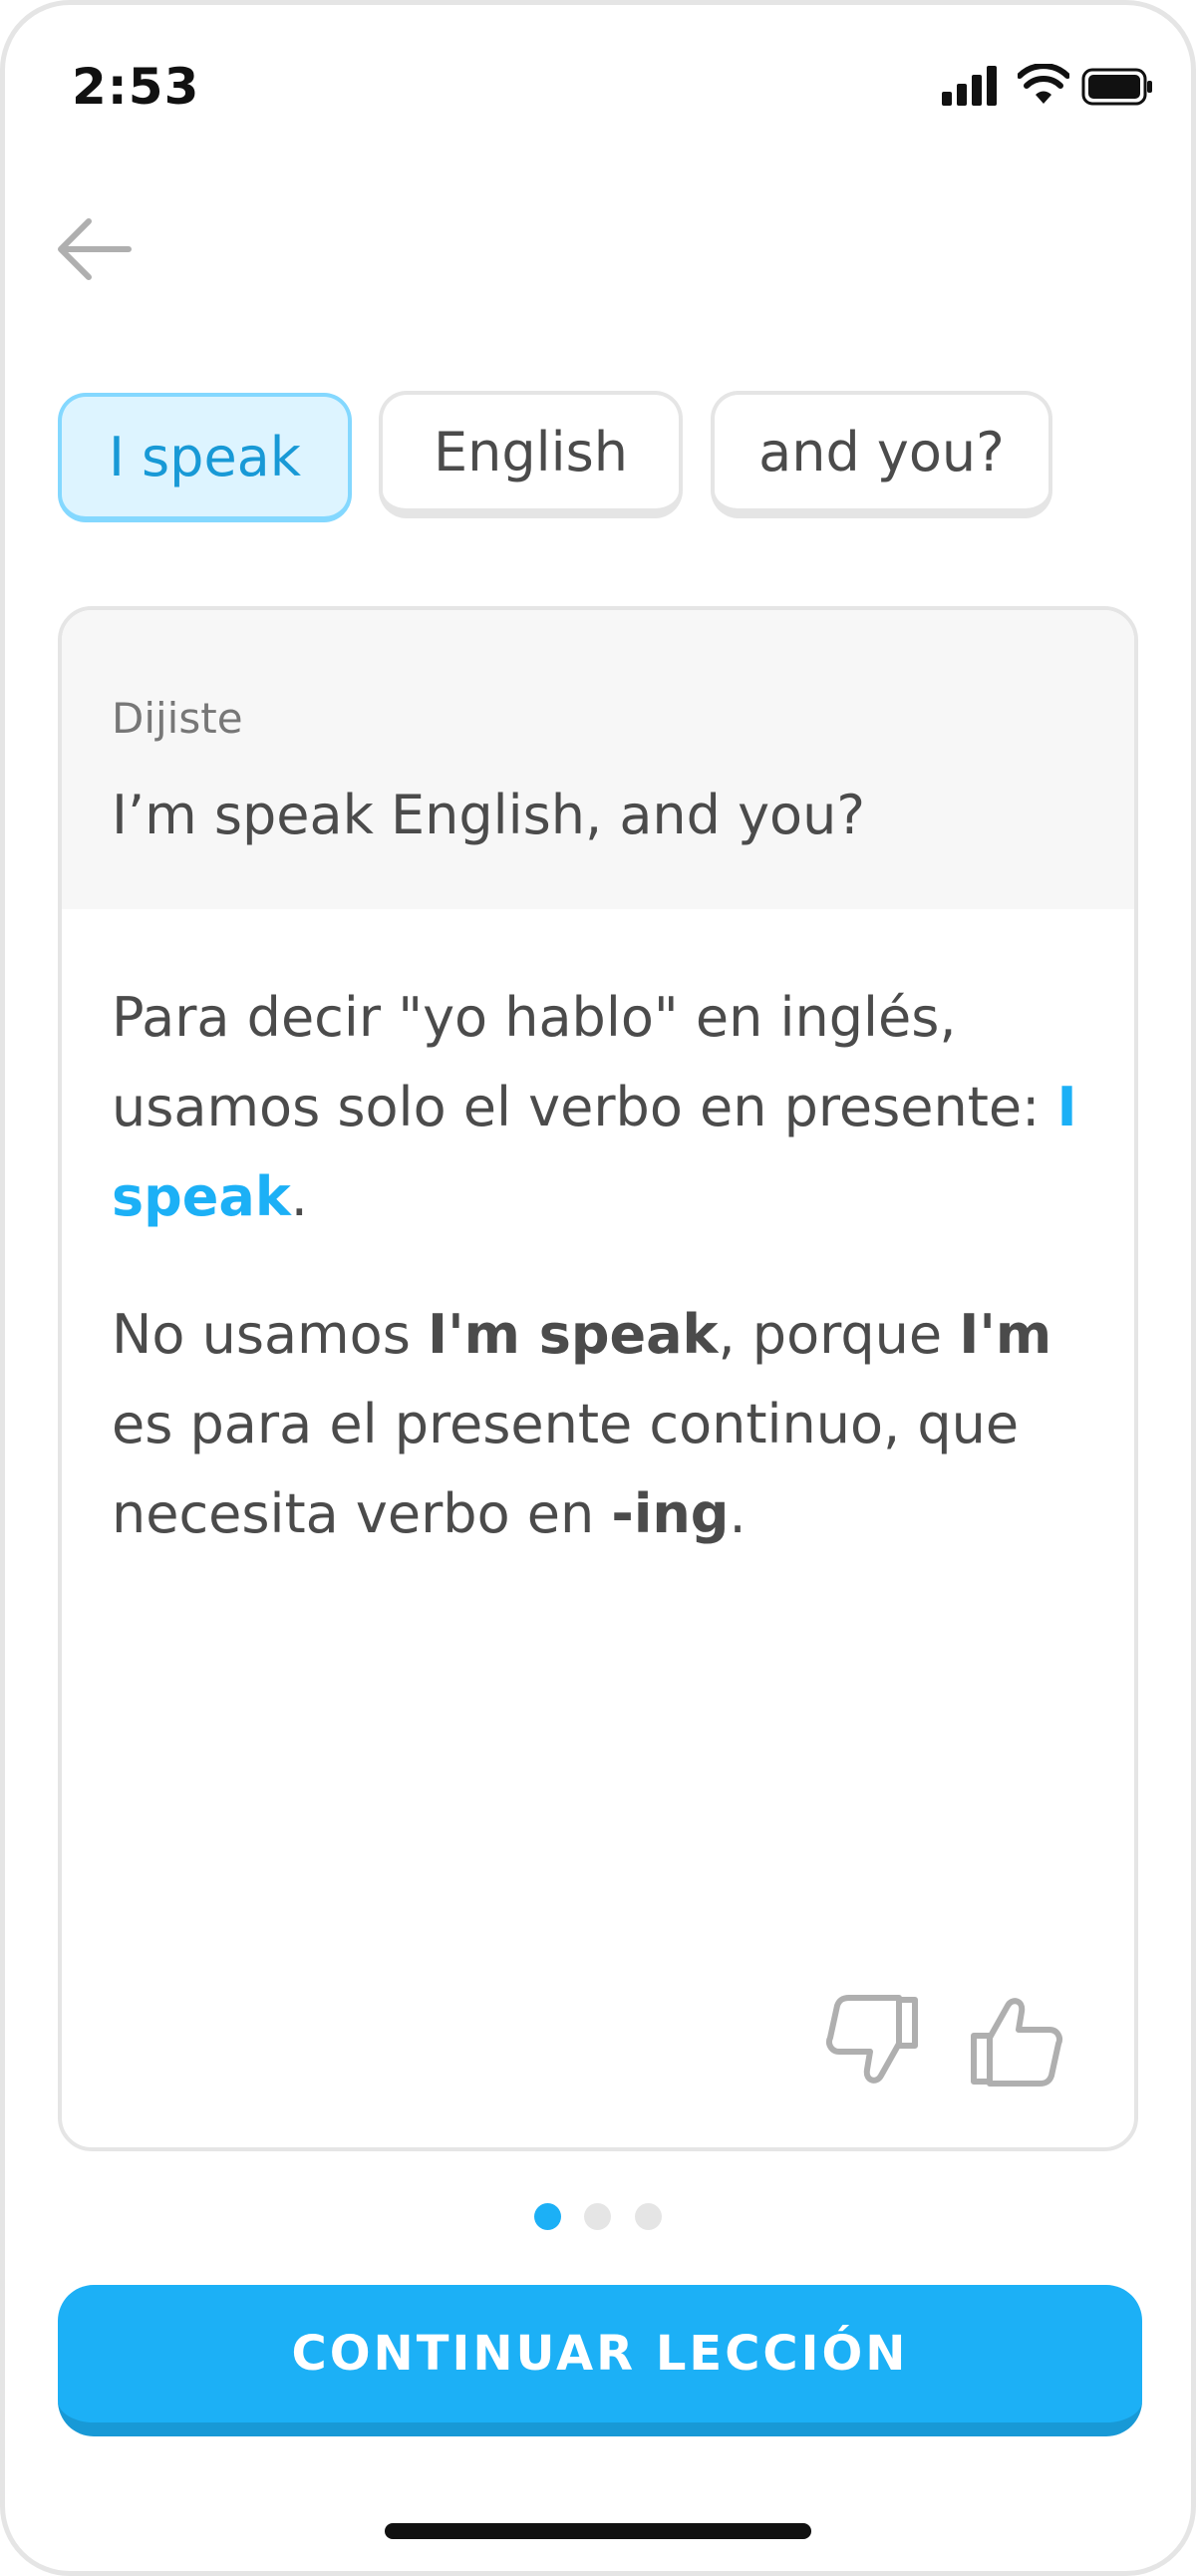 The width and height of the screenshot is (1196, 2576). I want to click on thumbs-down-icon, so click(872, 2039).